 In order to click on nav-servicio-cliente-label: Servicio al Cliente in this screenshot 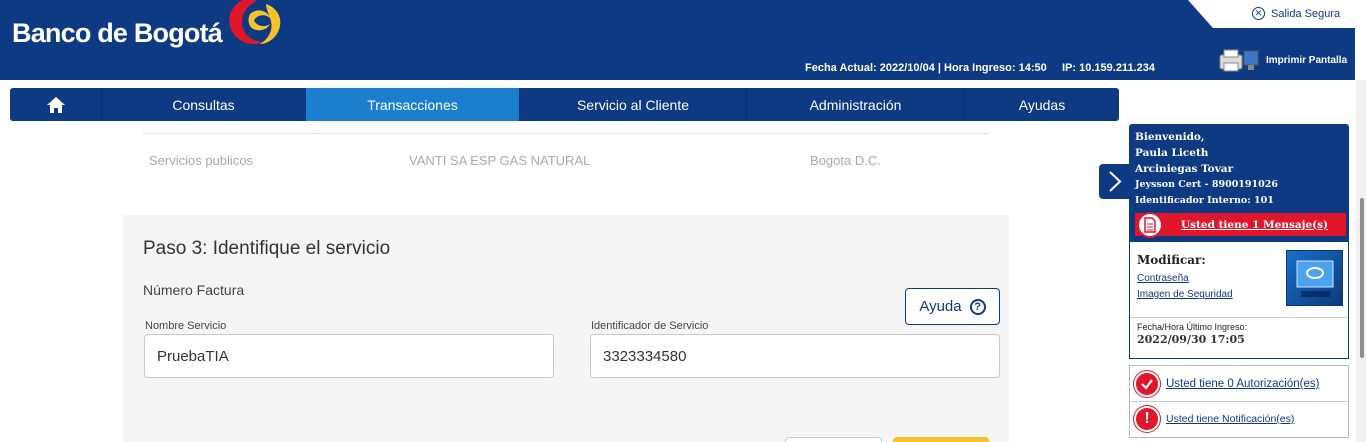, I will do `click(633, 104)`.